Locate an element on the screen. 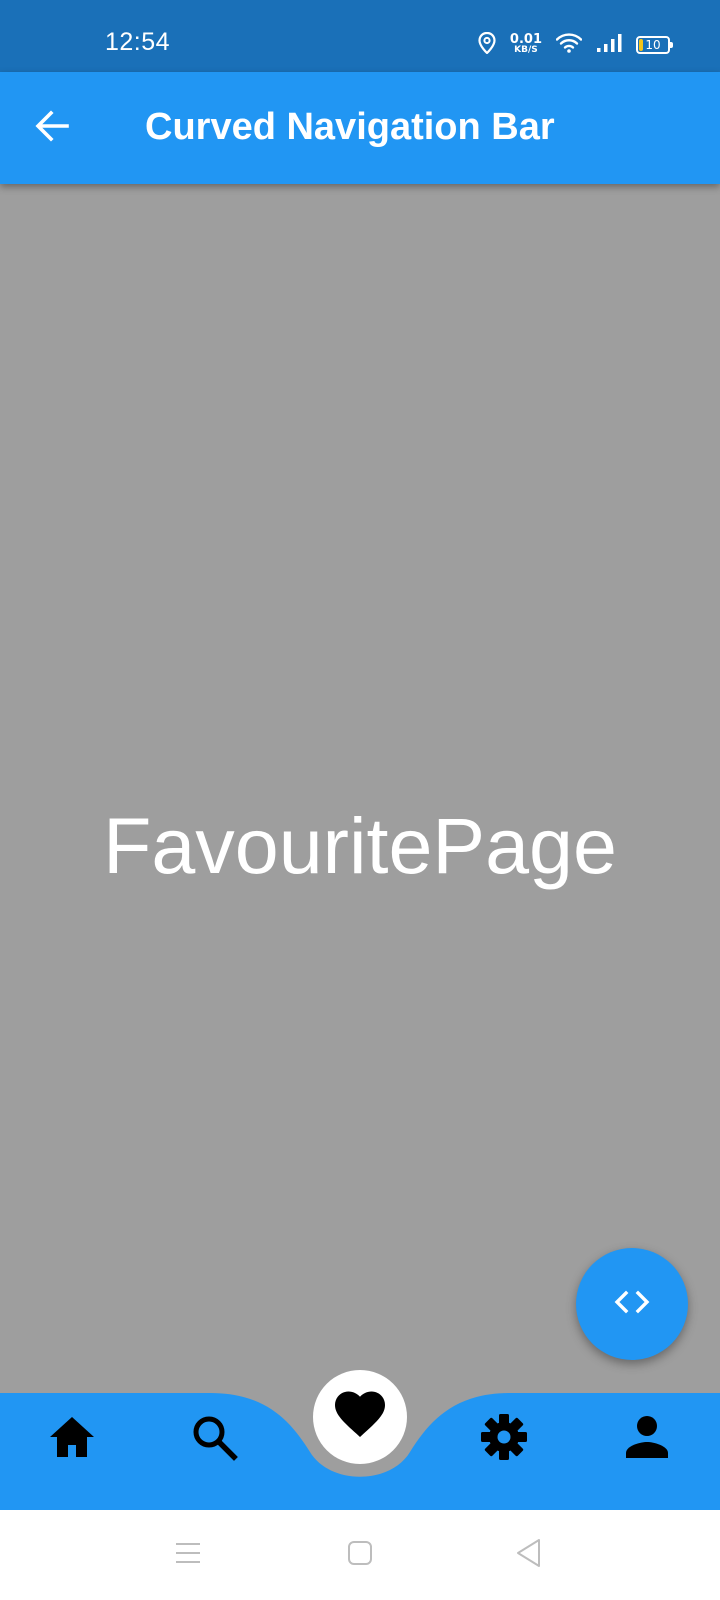  code-icon is located at coordinates (632, 1304).